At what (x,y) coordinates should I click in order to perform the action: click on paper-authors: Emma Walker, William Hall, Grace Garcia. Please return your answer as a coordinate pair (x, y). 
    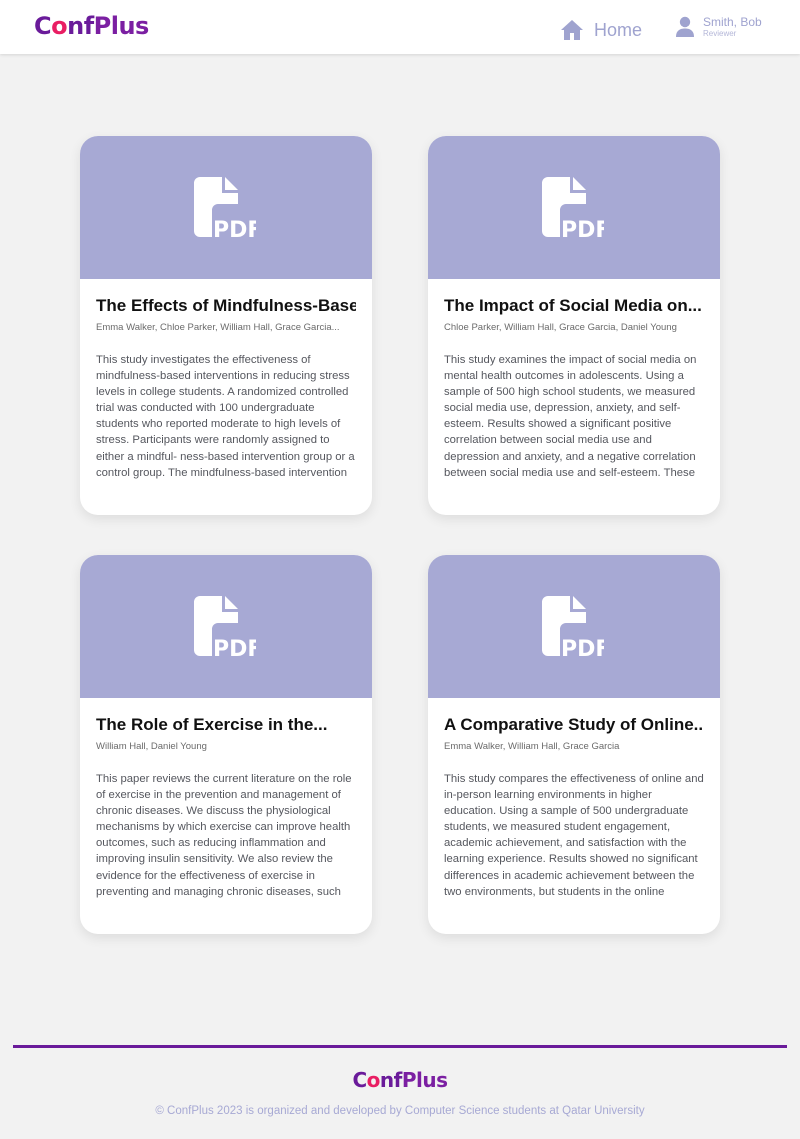
    Looking at the image, I should click on (532, 746).